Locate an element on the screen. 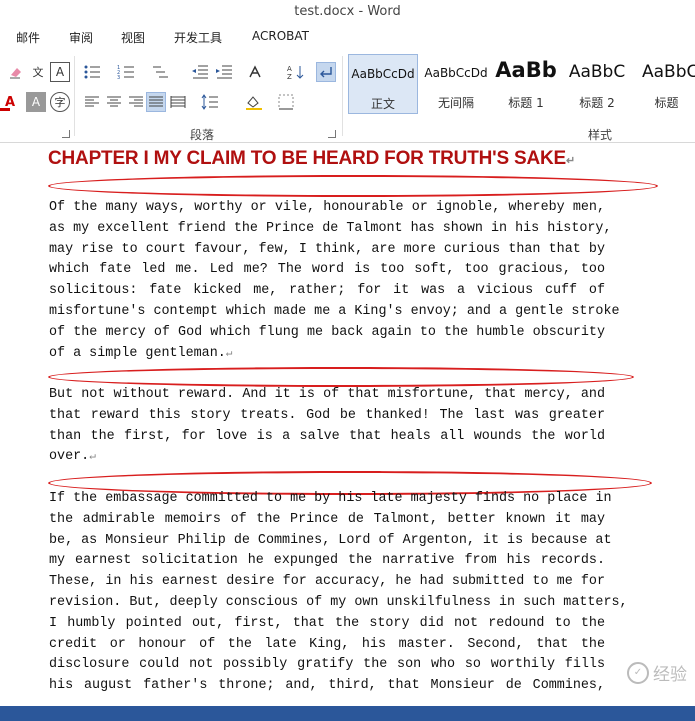  show-formatting-marks-icon is located at coordinates (326, 72).